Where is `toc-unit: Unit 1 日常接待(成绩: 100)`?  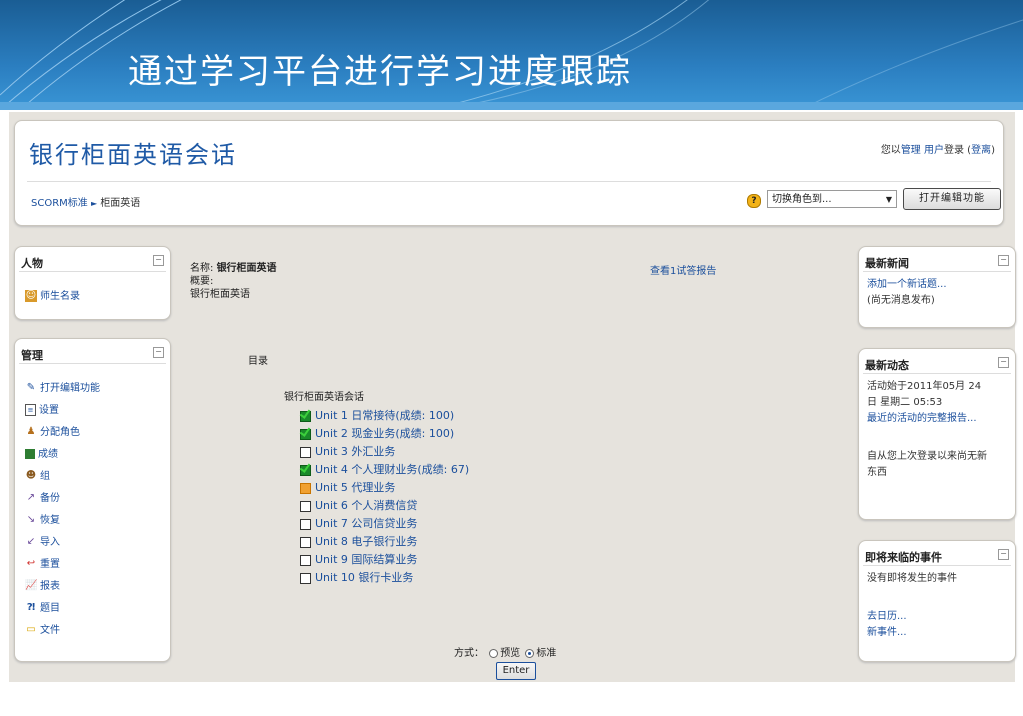 toc-unit: Unit 1 日常接待(成绩: 100) is located at coordinates (377, 415).